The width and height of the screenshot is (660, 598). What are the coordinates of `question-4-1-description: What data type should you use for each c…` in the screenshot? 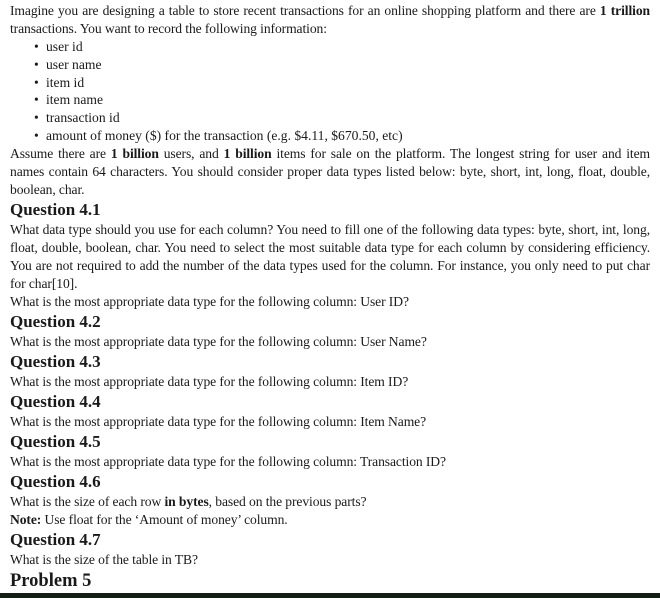 It's located at (330, 256).